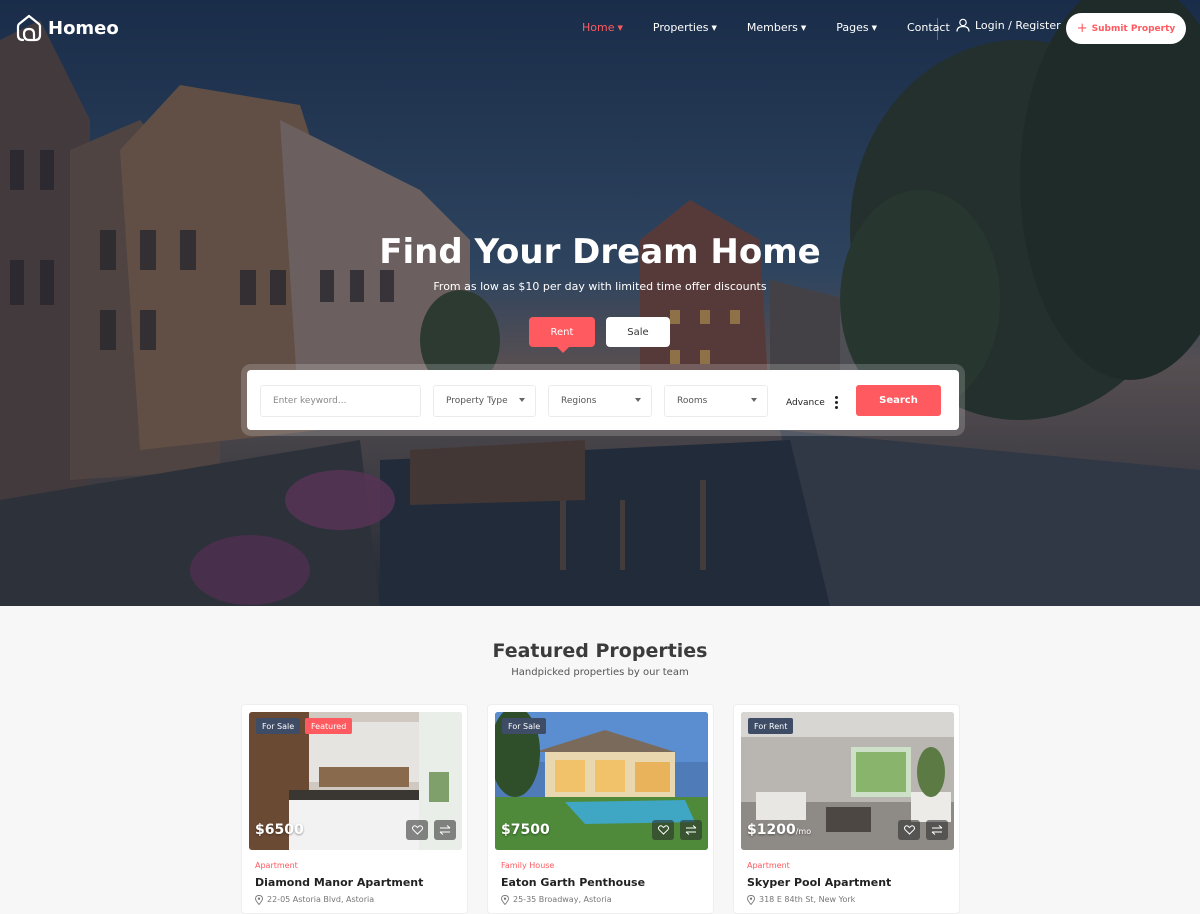 This screenshot has width=1200, height=914. I want to click on property-name: Skyper Pool Apartment, so click(819, 882).